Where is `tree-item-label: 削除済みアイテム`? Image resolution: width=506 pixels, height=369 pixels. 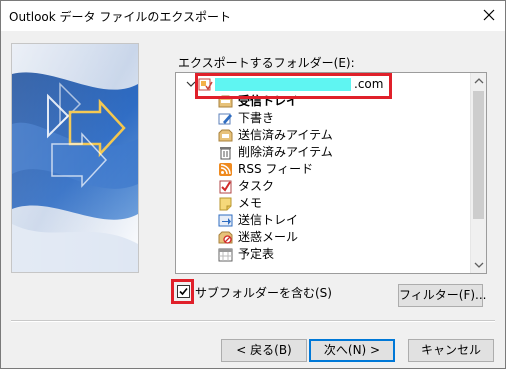 tree-item-label: 削除済みアイテム is located at coordinates (285, 152).